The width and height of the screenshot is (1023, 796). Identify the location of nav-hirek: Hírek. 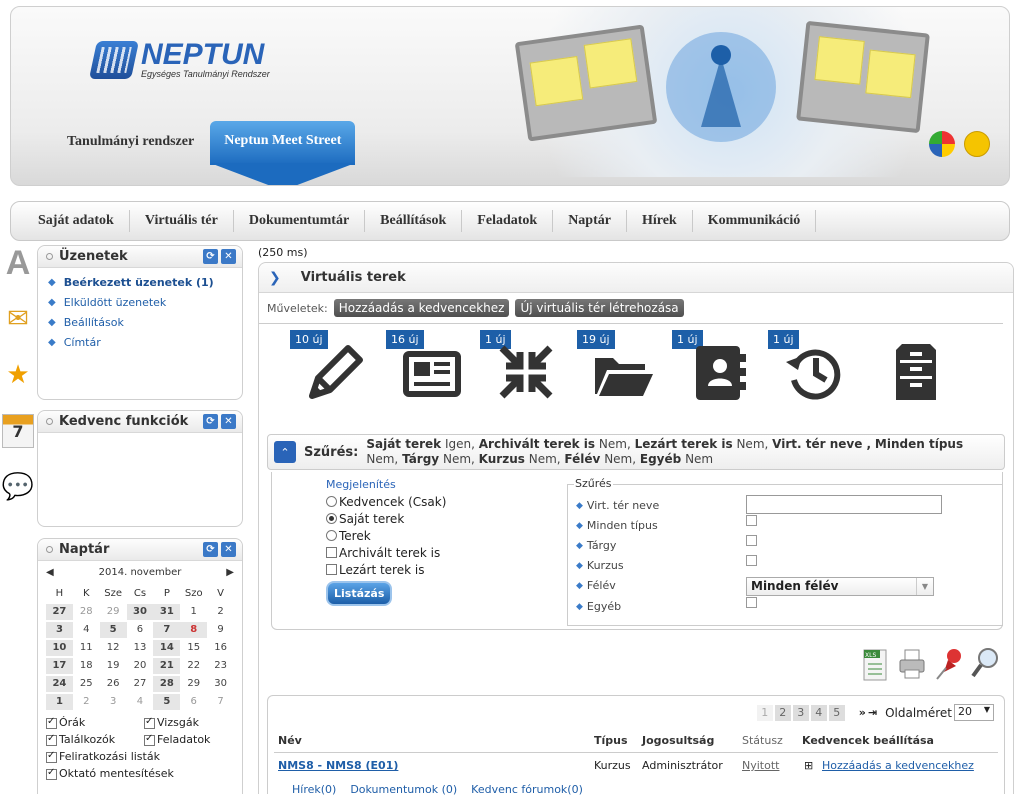
(660, 221).